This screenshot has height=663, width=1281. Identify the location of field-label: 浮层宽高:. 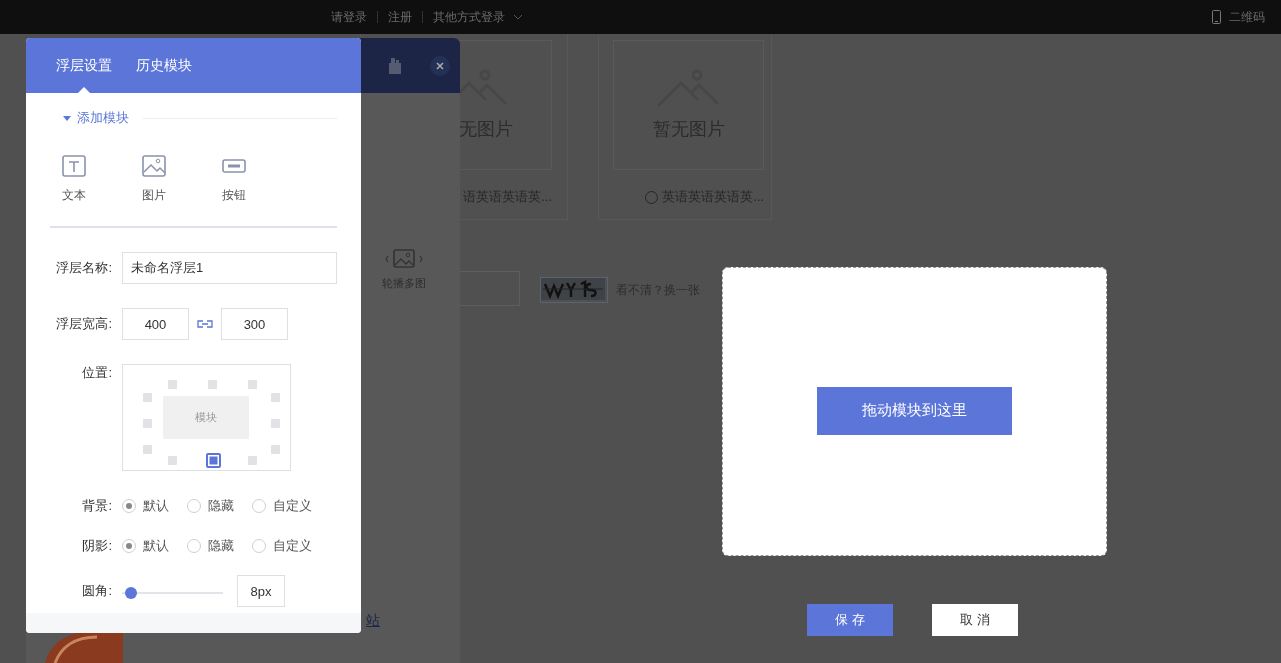
(84, 324).